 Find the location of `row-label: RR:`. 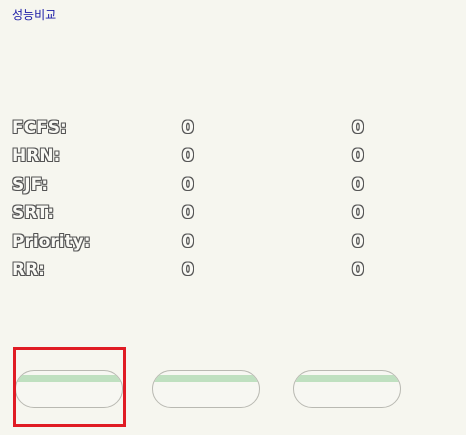

row-label: RR: is located at coordinates (28, 269).